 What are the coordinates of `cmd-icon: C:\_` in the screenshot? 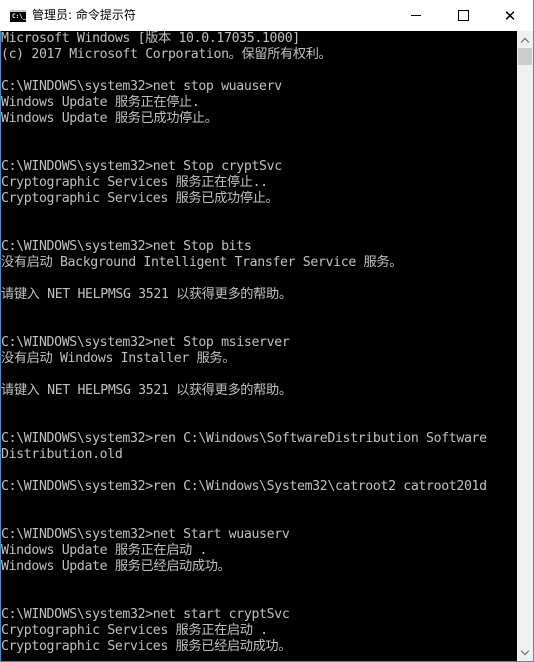 It's located at (18, 16).